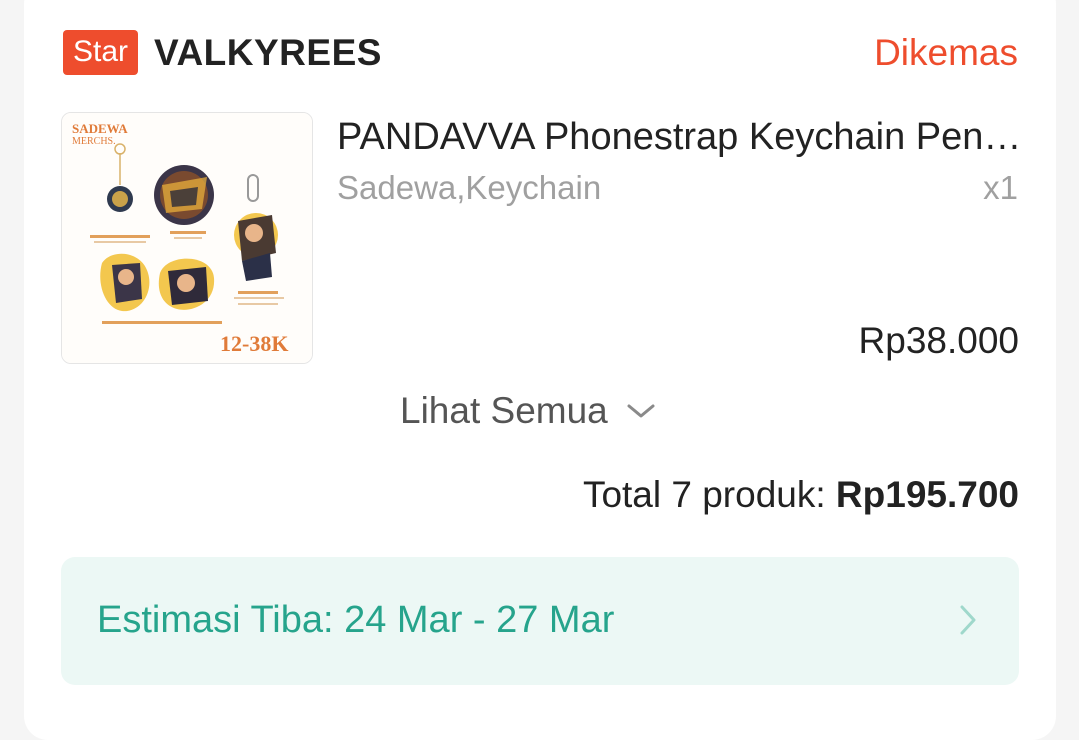 This screenshot has height=740, width=1079. I want to click on thumbnail-subtitle: MERCHS., so click(94, 141).